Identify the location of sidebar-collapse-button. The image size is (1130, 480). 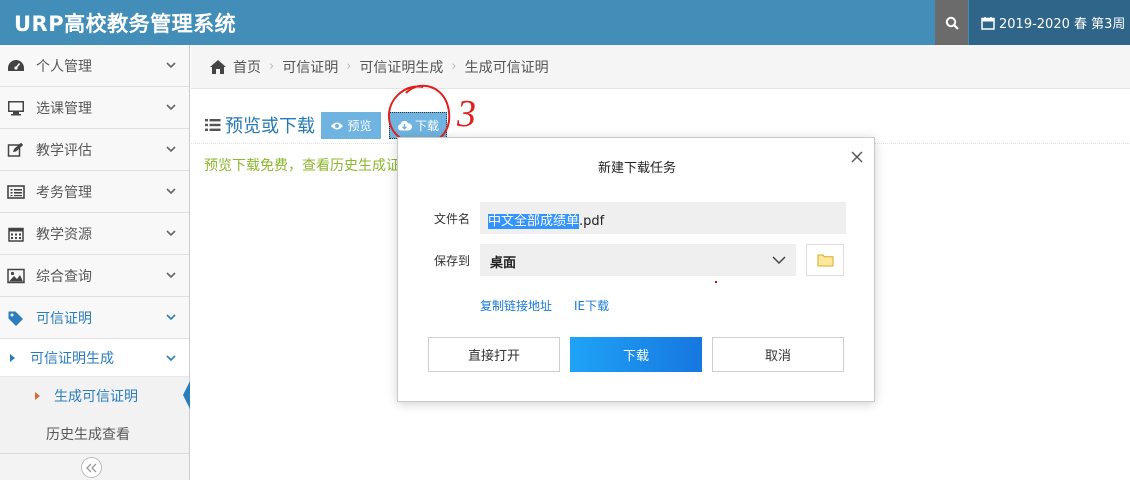
(91, 467).